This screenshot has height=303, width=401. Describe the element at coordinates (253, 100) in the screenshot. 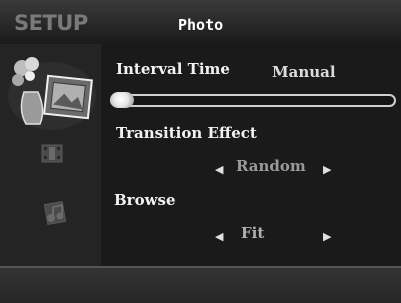

I see `interval-slider-track` at that location.